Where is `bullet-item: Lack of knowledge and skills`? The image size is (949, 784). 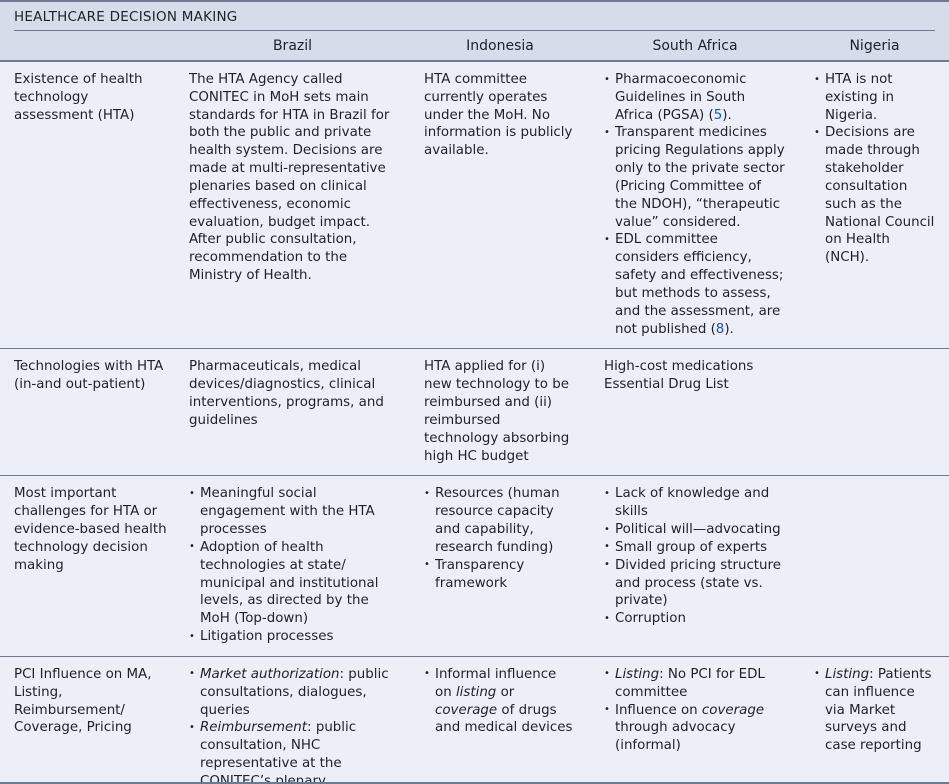
bullet-item: Lack of knowledge and skills is located at coordinates (695, 503).